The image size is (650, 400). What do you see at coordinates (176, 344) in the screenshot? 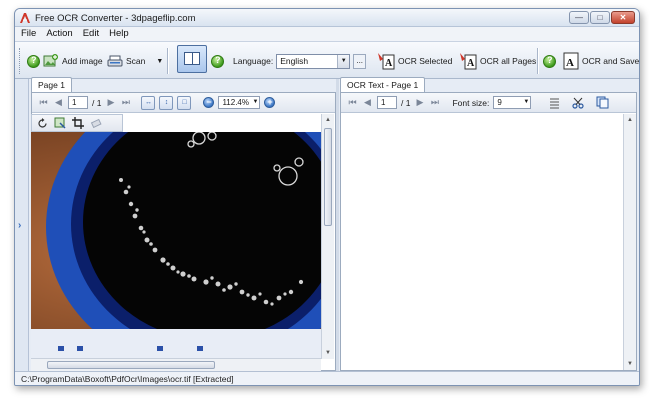
I see `page-image-margin` at bounding box center [176, 344].